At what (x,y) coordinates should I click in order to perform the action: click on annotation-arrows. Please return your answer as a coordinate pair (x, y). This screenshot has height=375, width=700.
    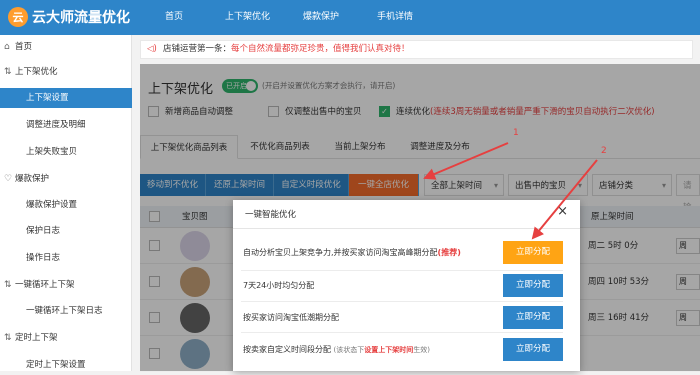
    Looking at the image, I should click on (510, 191).